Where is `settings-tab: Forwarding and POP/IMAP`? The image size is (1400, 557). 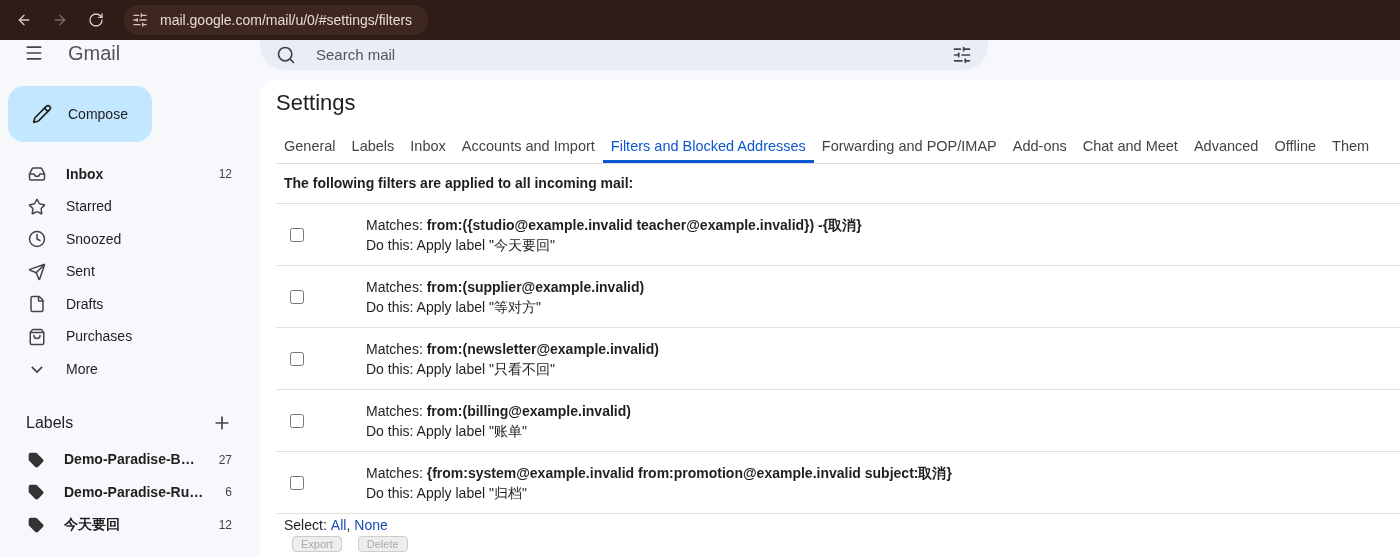 settings-tab: Forwarding and POP/IMAP is located at coordinates (909, 147).